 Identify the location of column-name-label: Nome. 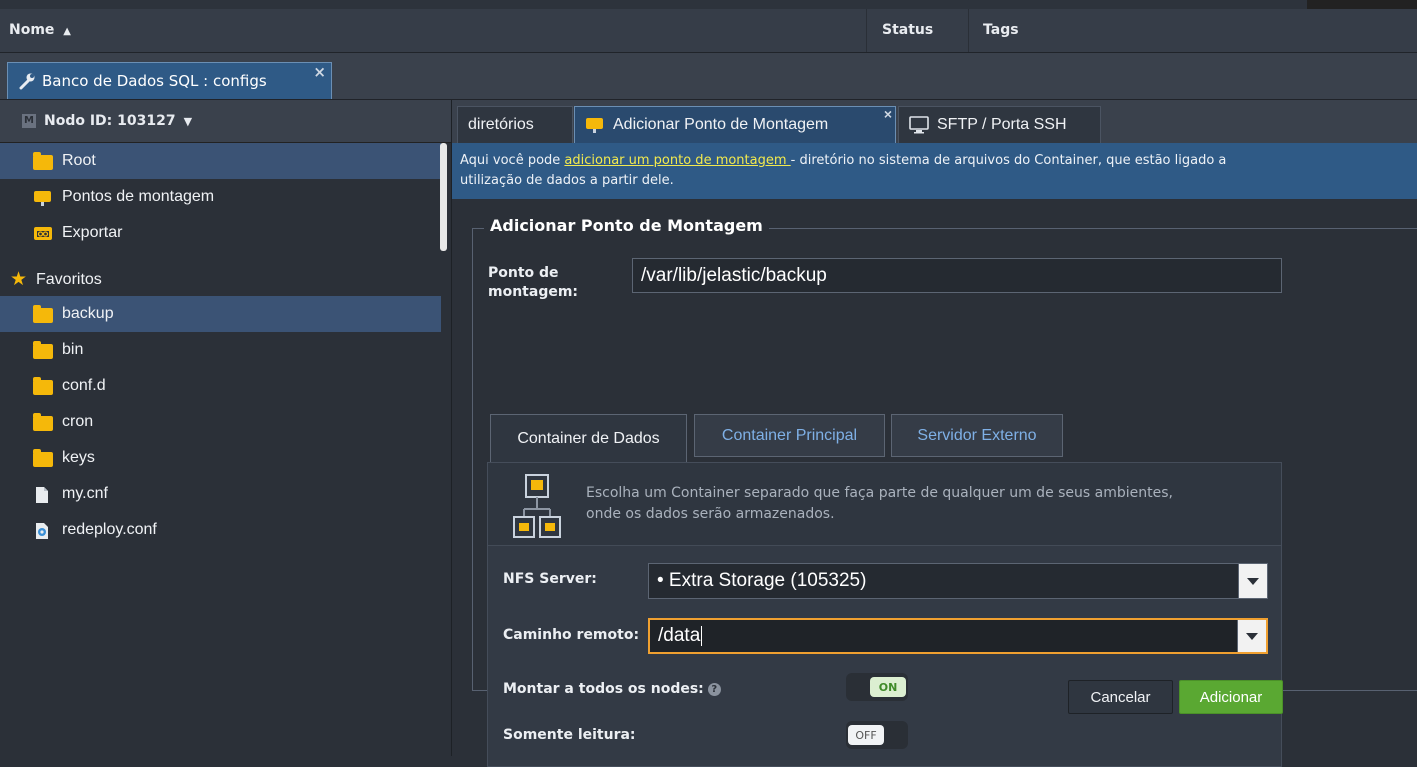
(32, 30).